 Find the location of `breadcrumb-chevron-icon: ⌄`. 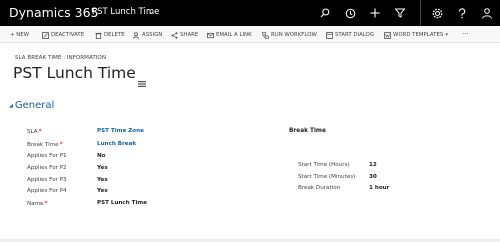

breadcrumb-chevron-icon: ⌄ is located at coordinates (151, 11).